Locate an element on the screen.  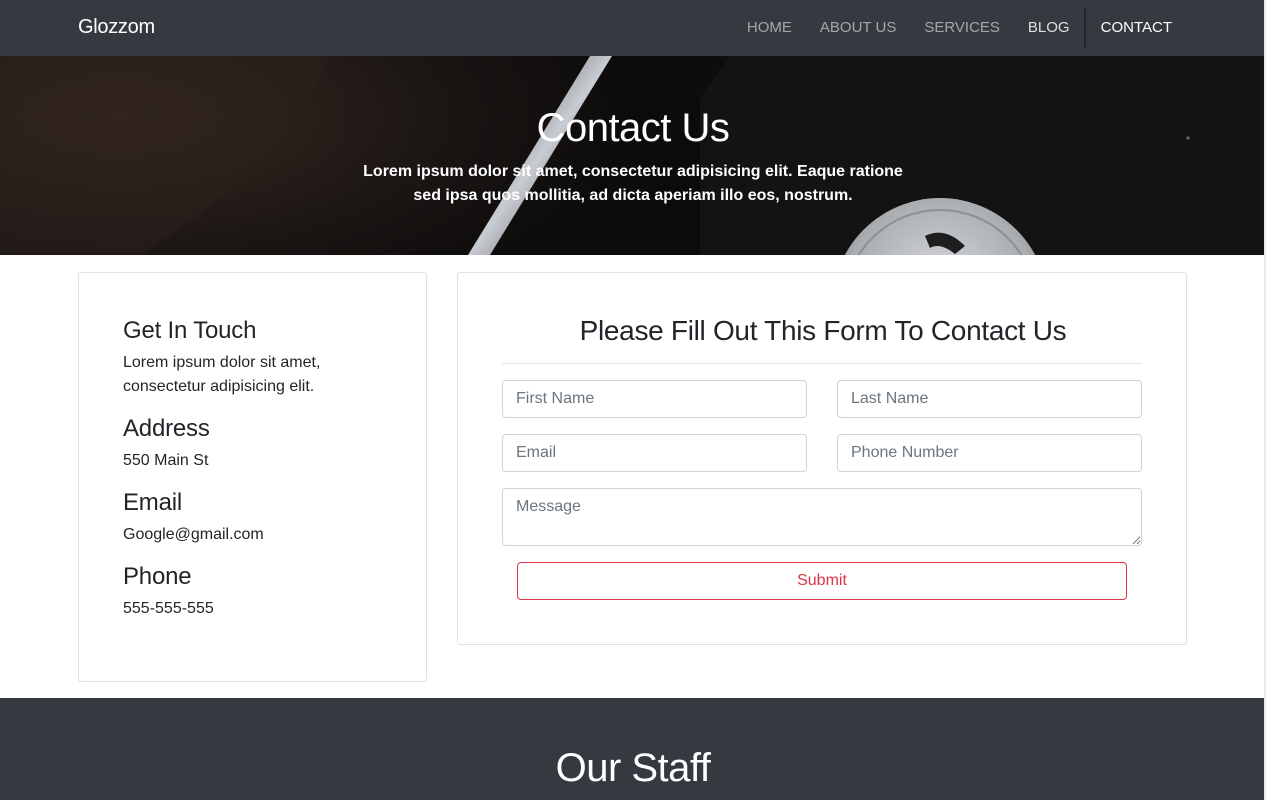
first-name-input is located at coordinates (654, 399).